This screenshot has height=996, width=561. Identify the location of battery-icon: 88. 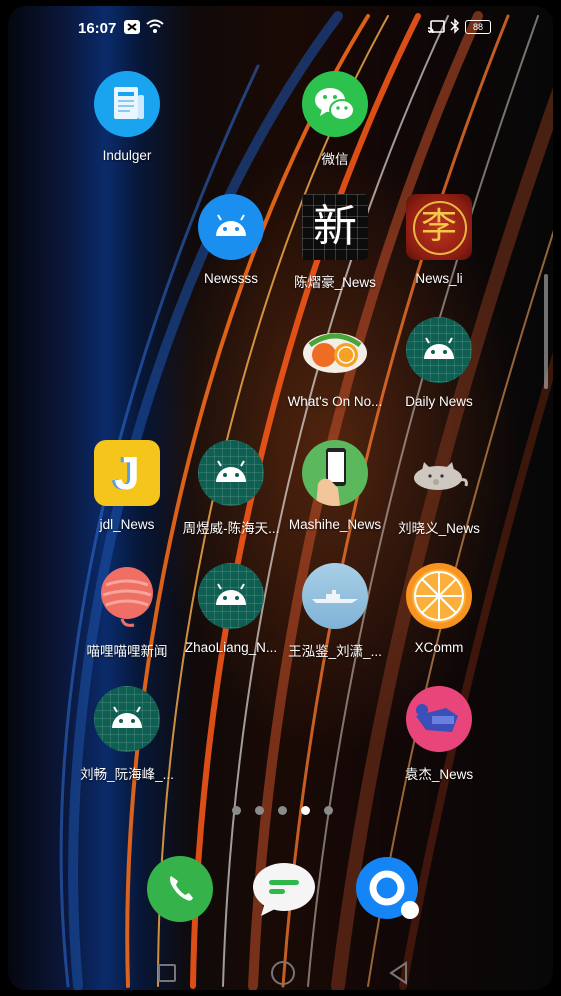
(478, 27).